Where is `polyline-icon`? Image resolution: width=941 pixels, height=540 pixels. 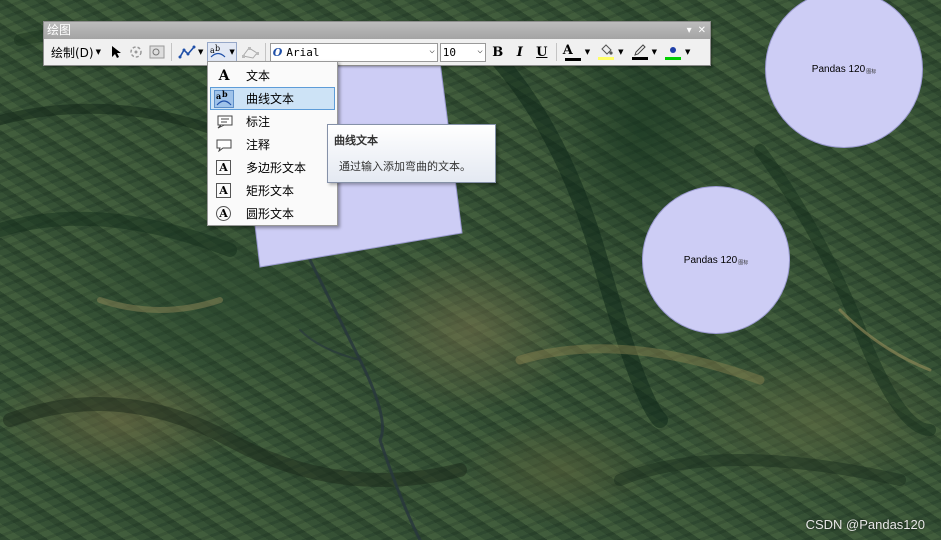 polyline-icon is located at coordinates (187, 52).